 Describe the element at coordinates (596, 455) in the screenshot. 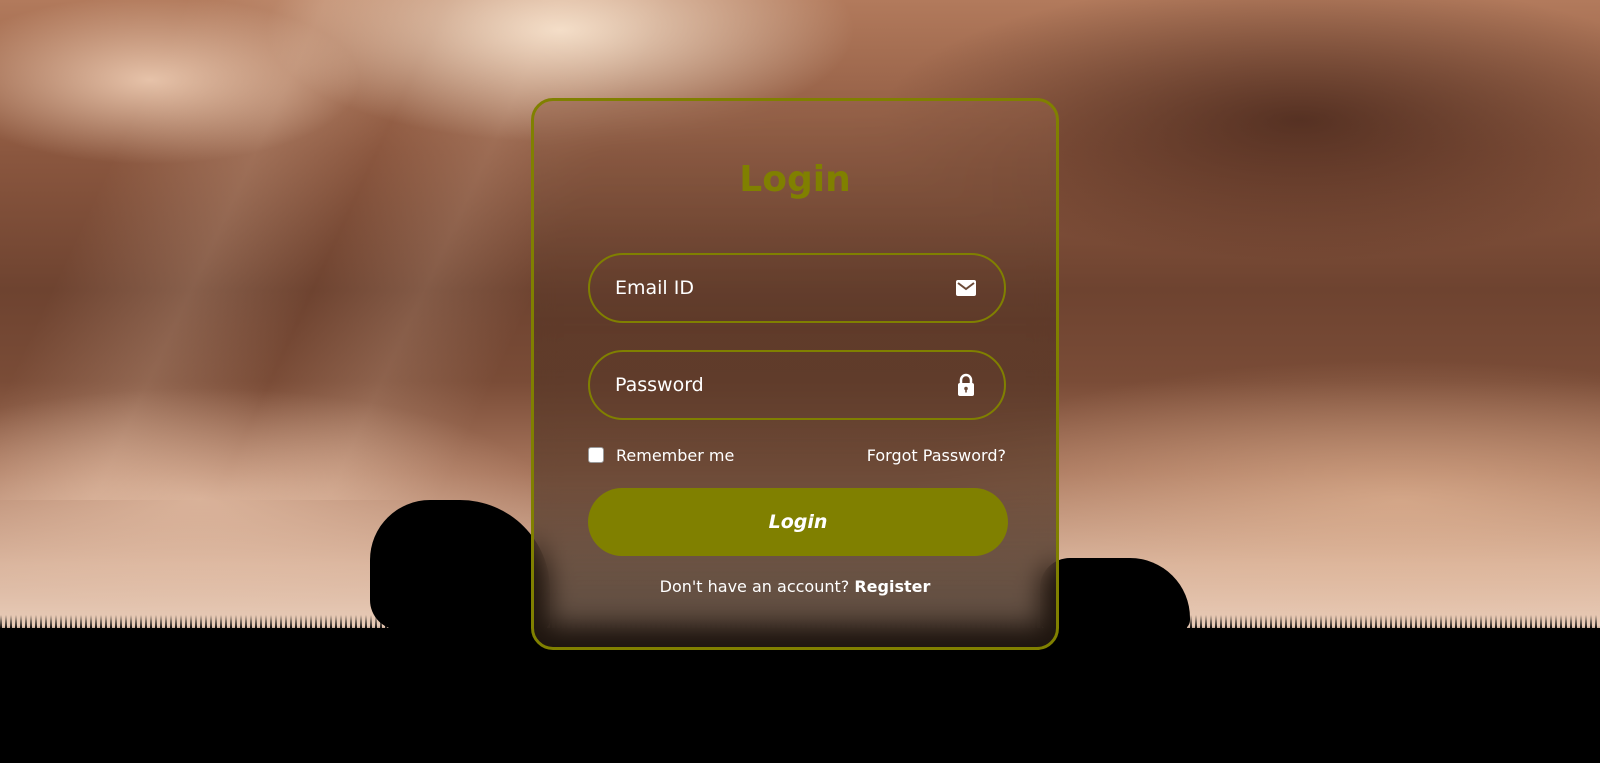

I see `remember-me-checkbox` at that location.